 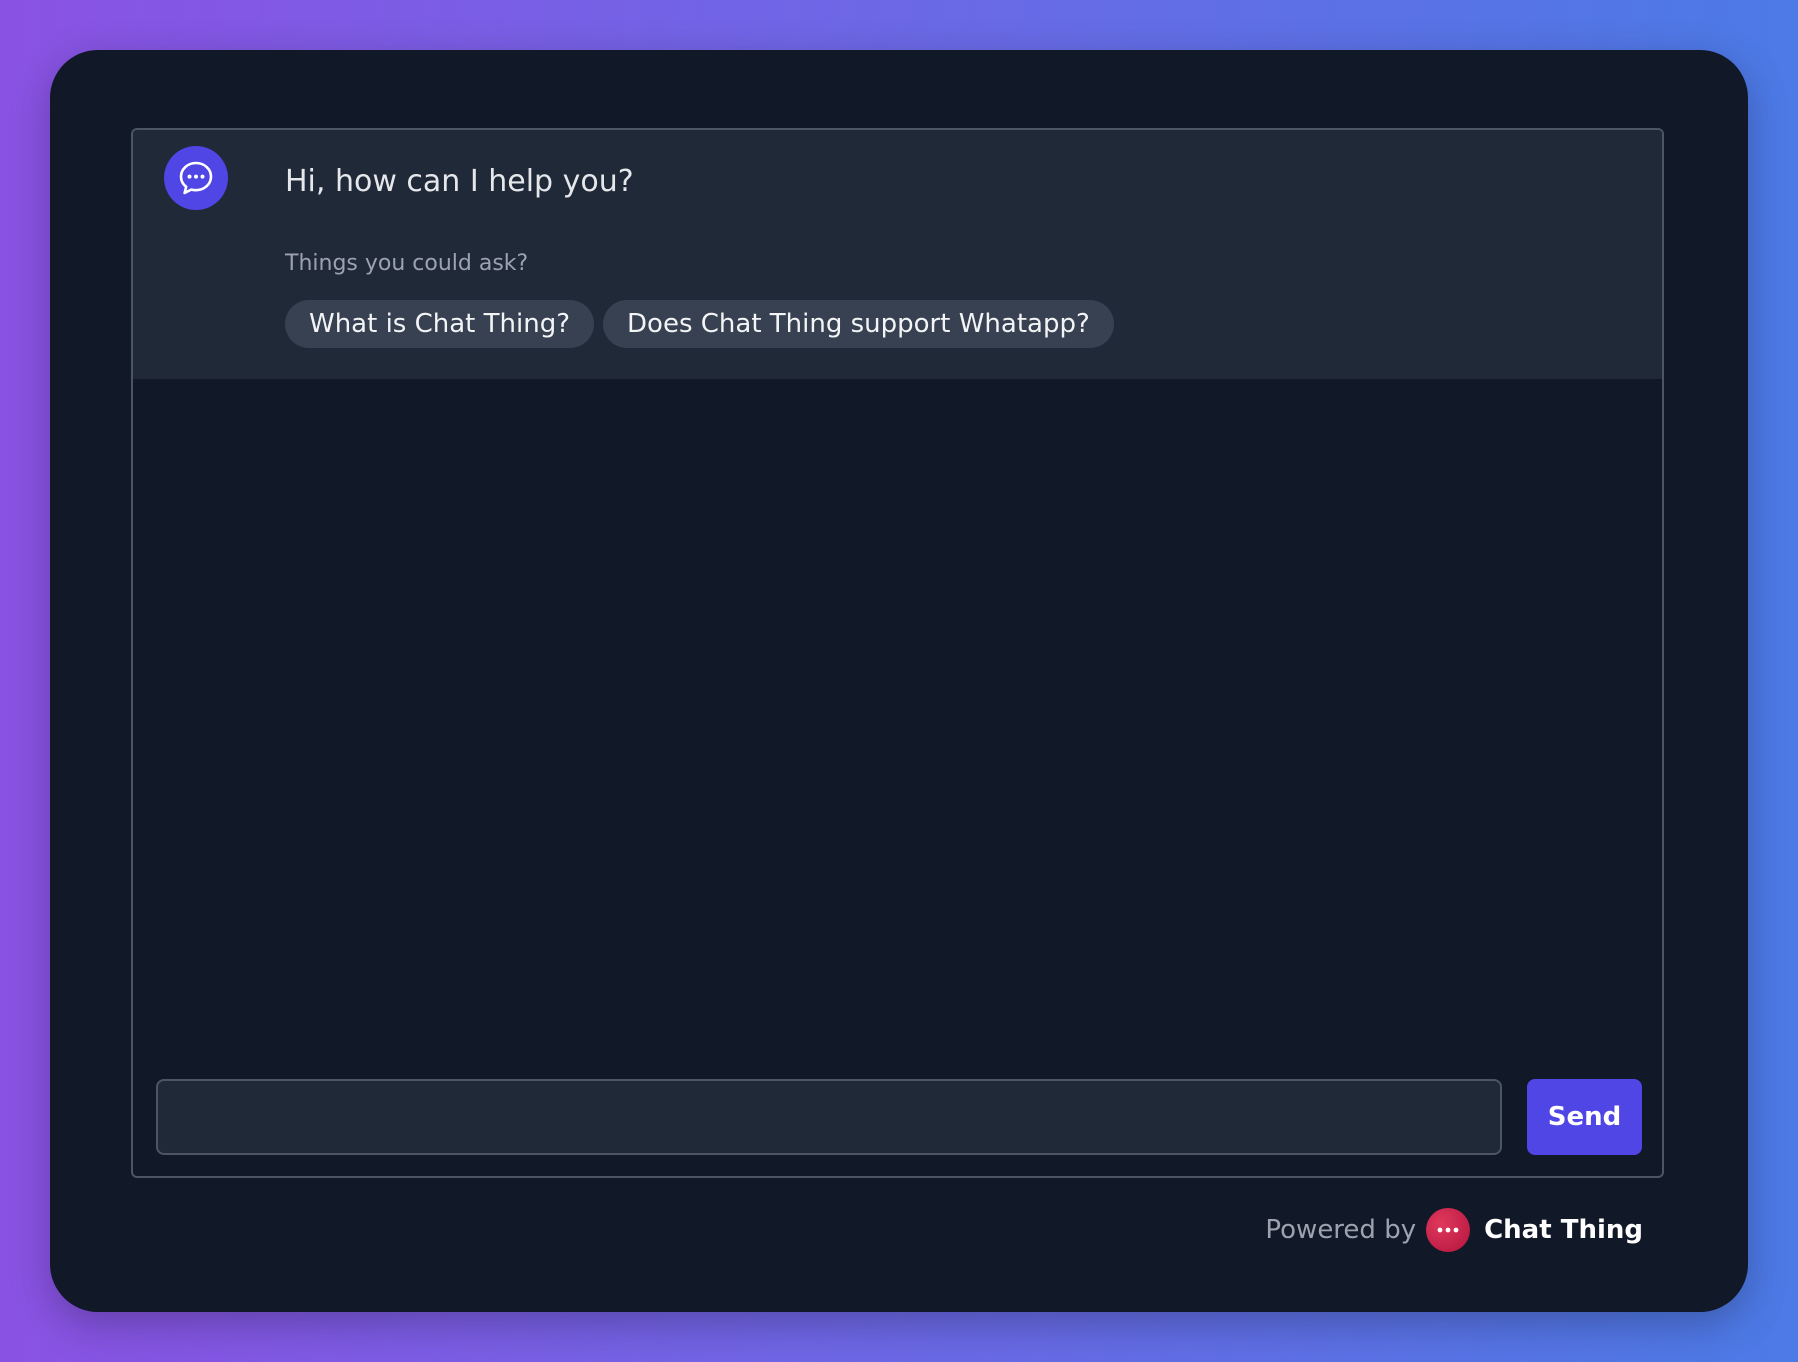 I want to click on chat-bubble-dots-icon, so click(x=1448, y=1230).